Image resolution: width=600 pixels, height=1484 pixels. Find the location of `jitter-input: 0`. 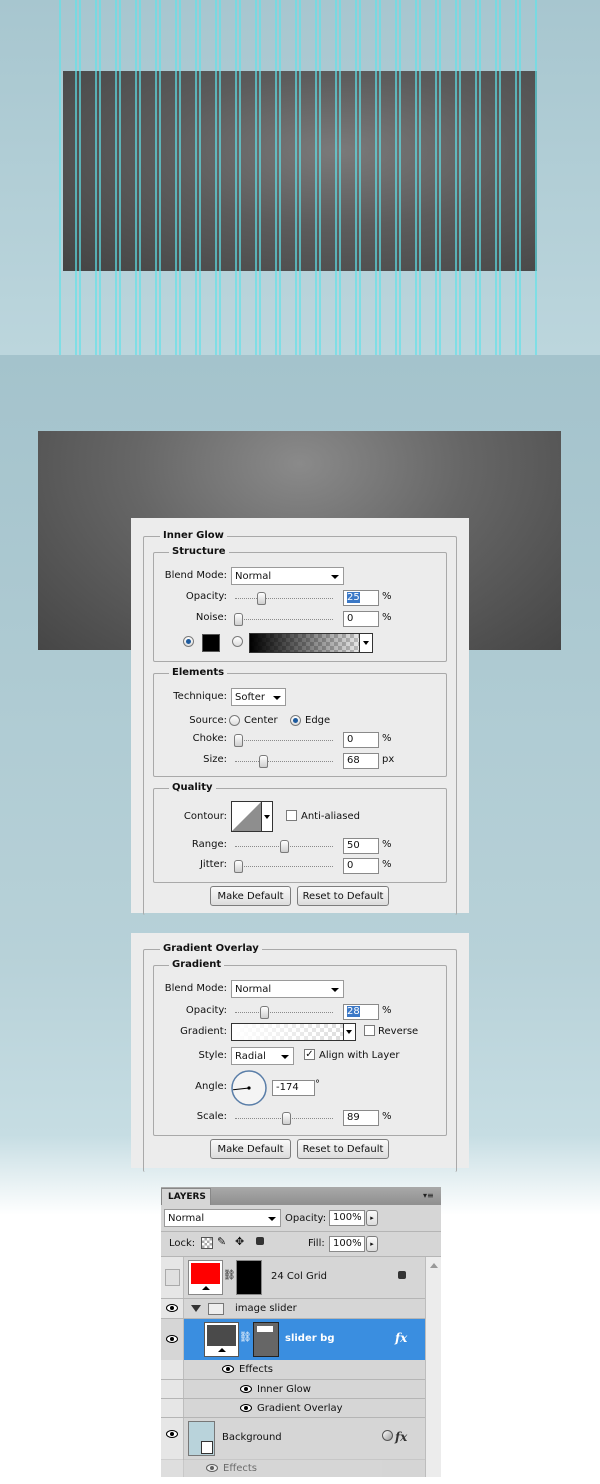

jitter-input: 0 is located at coordinates (361, 866).